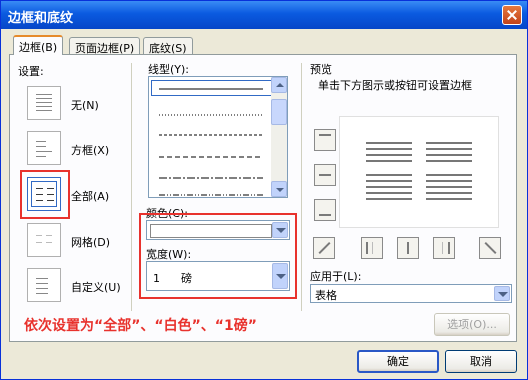 This screenshot has height=380, width=528. What do you see at coordinates (168, 46) in the screenshot?
I see `tab-shading: 底纹(S)` at bounding box center [168, 46].